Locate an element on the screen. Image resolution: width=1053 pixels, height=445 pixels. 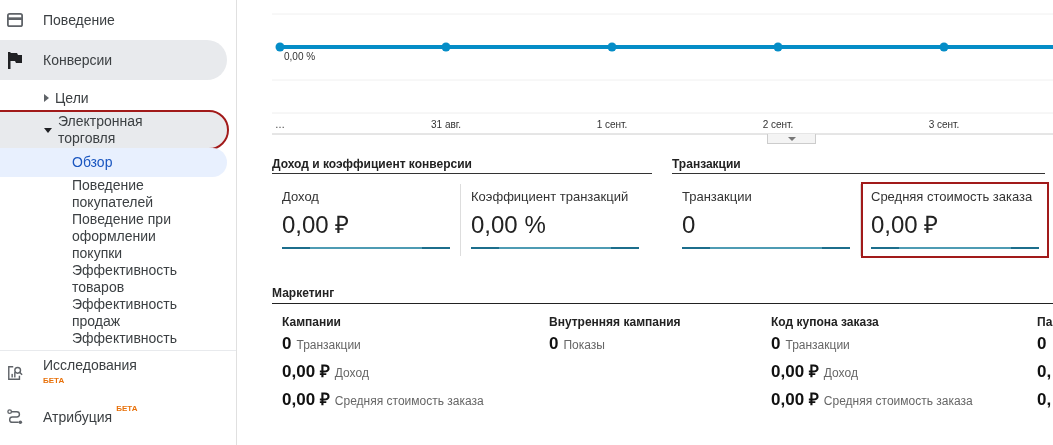
nav-label: Исследования is located at coordinates (90, 365).